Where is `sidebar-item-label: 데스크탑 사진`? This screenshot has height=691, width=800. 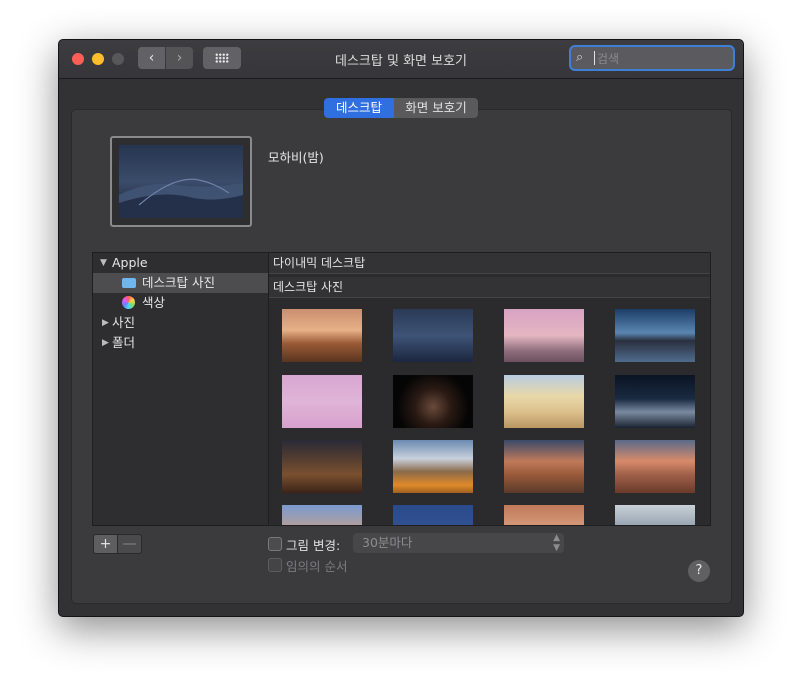 sidebar-item-label: 데스크탑 사진 is located at coordinates (178, 282).